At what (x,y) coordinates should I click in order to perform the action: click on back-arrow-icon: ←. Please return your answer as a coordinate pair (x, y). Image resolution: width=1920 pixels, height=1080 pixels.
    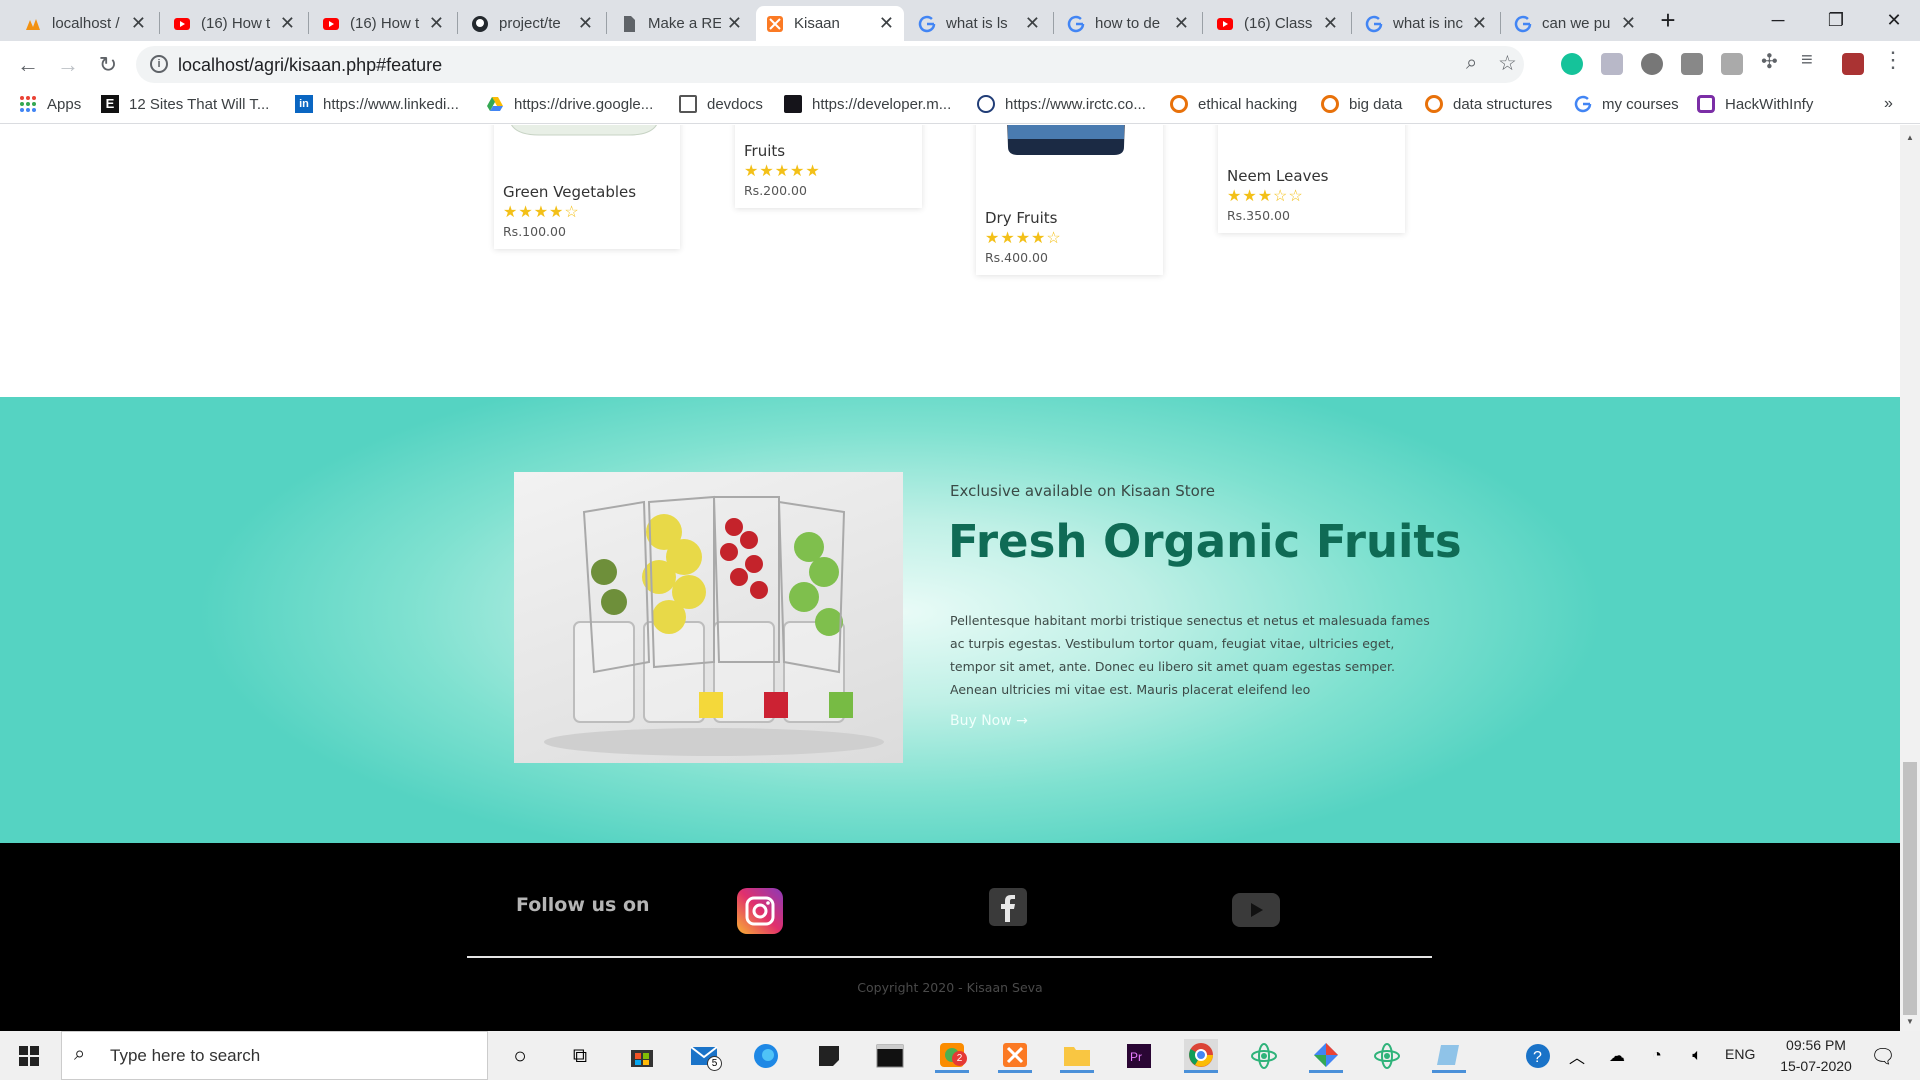
    Looking at the image, I should click on (28, 65).